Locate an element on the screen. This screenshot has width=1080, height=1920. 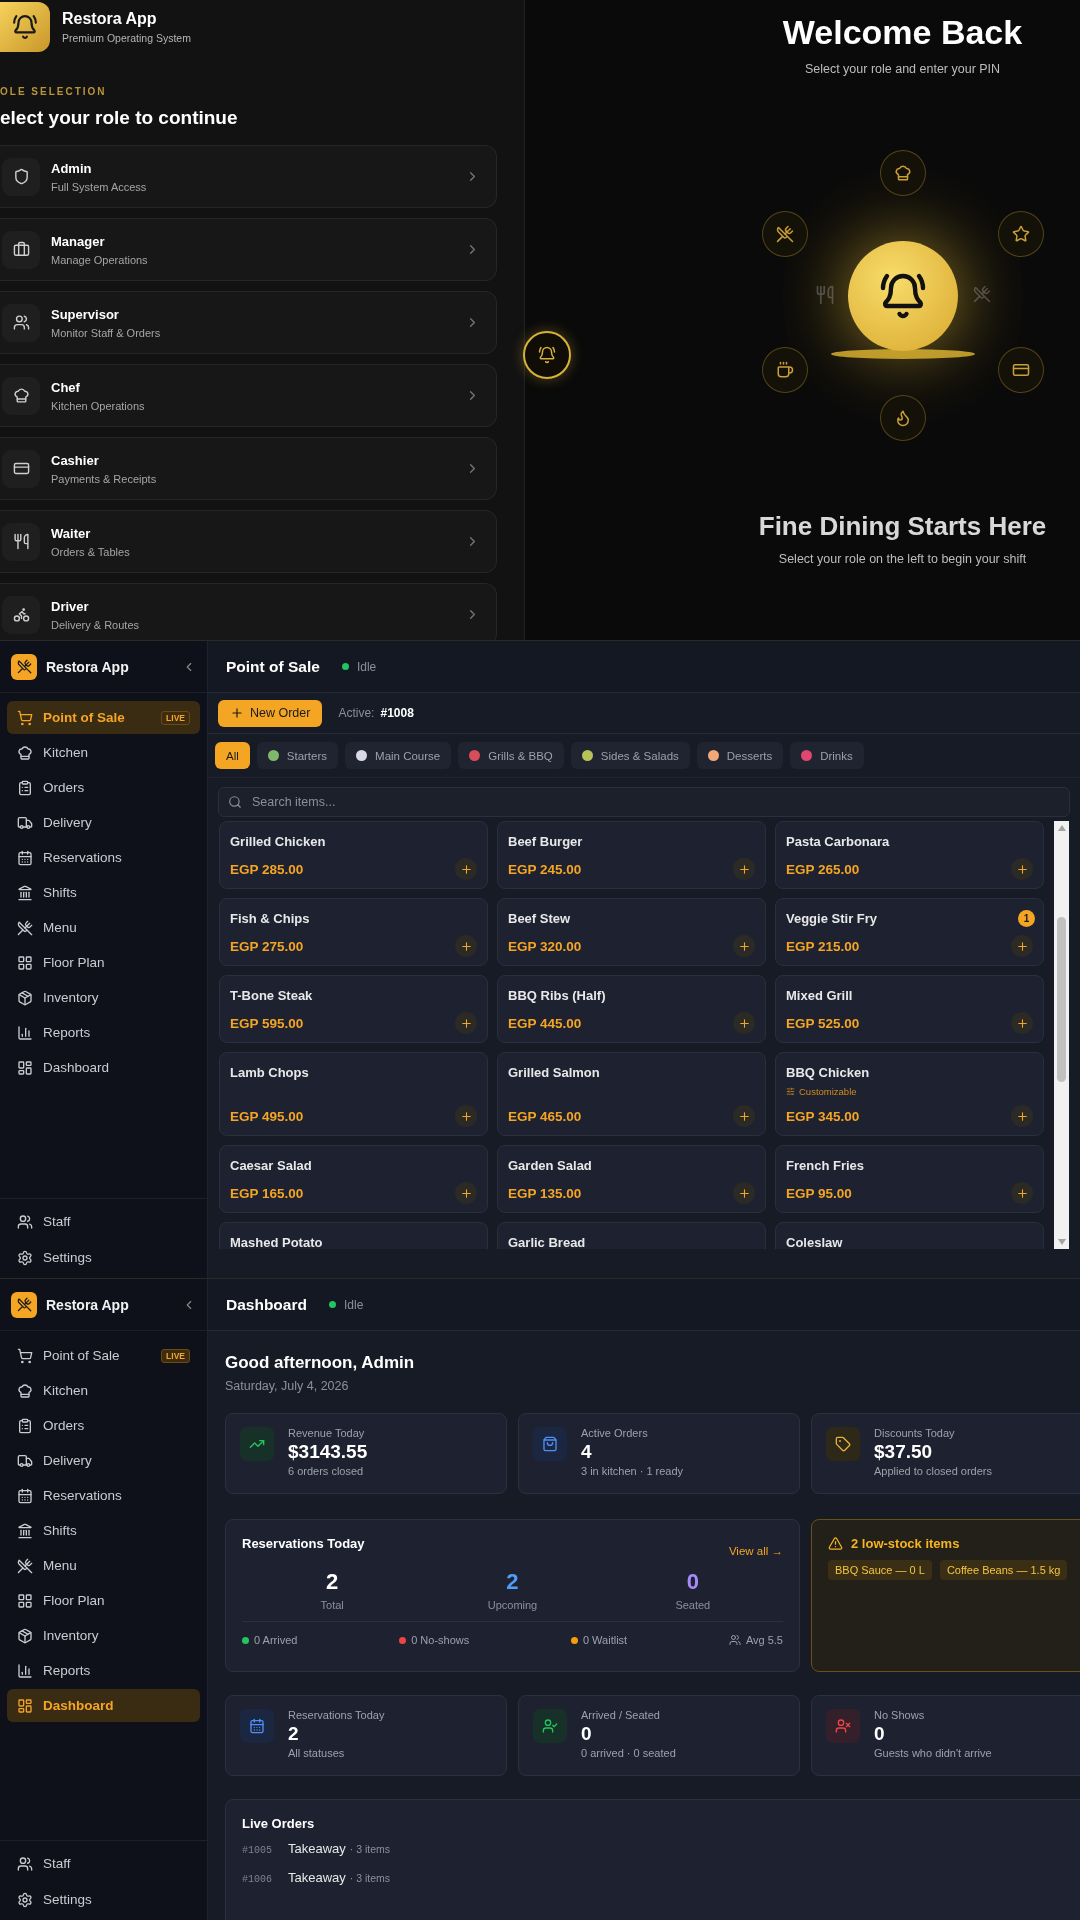
category-tab: Main Course is located at coordinates (398, 755).